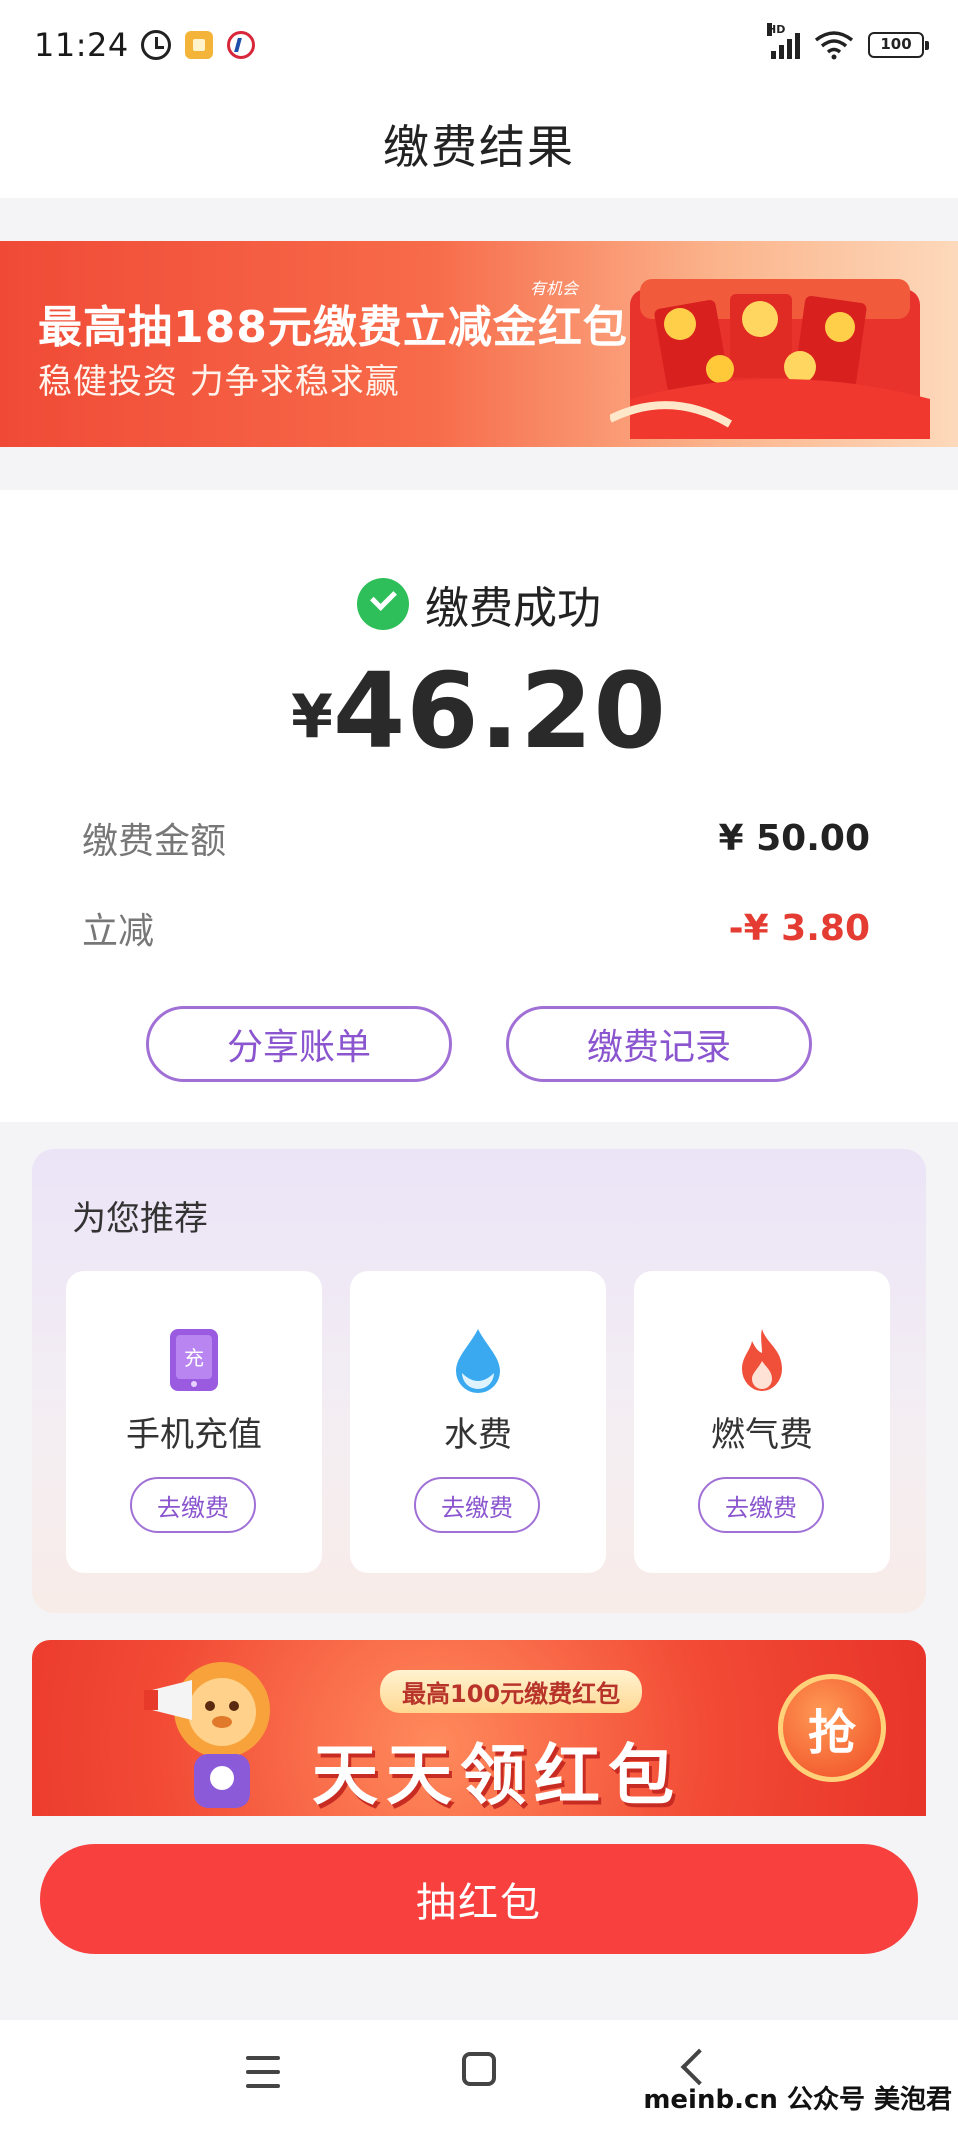 This screenshot has height=2130, width=958. I want to click on daily-red-envelope-banner: 最高100元缴费红包 天天领红包 抢, so click(479, 1728).